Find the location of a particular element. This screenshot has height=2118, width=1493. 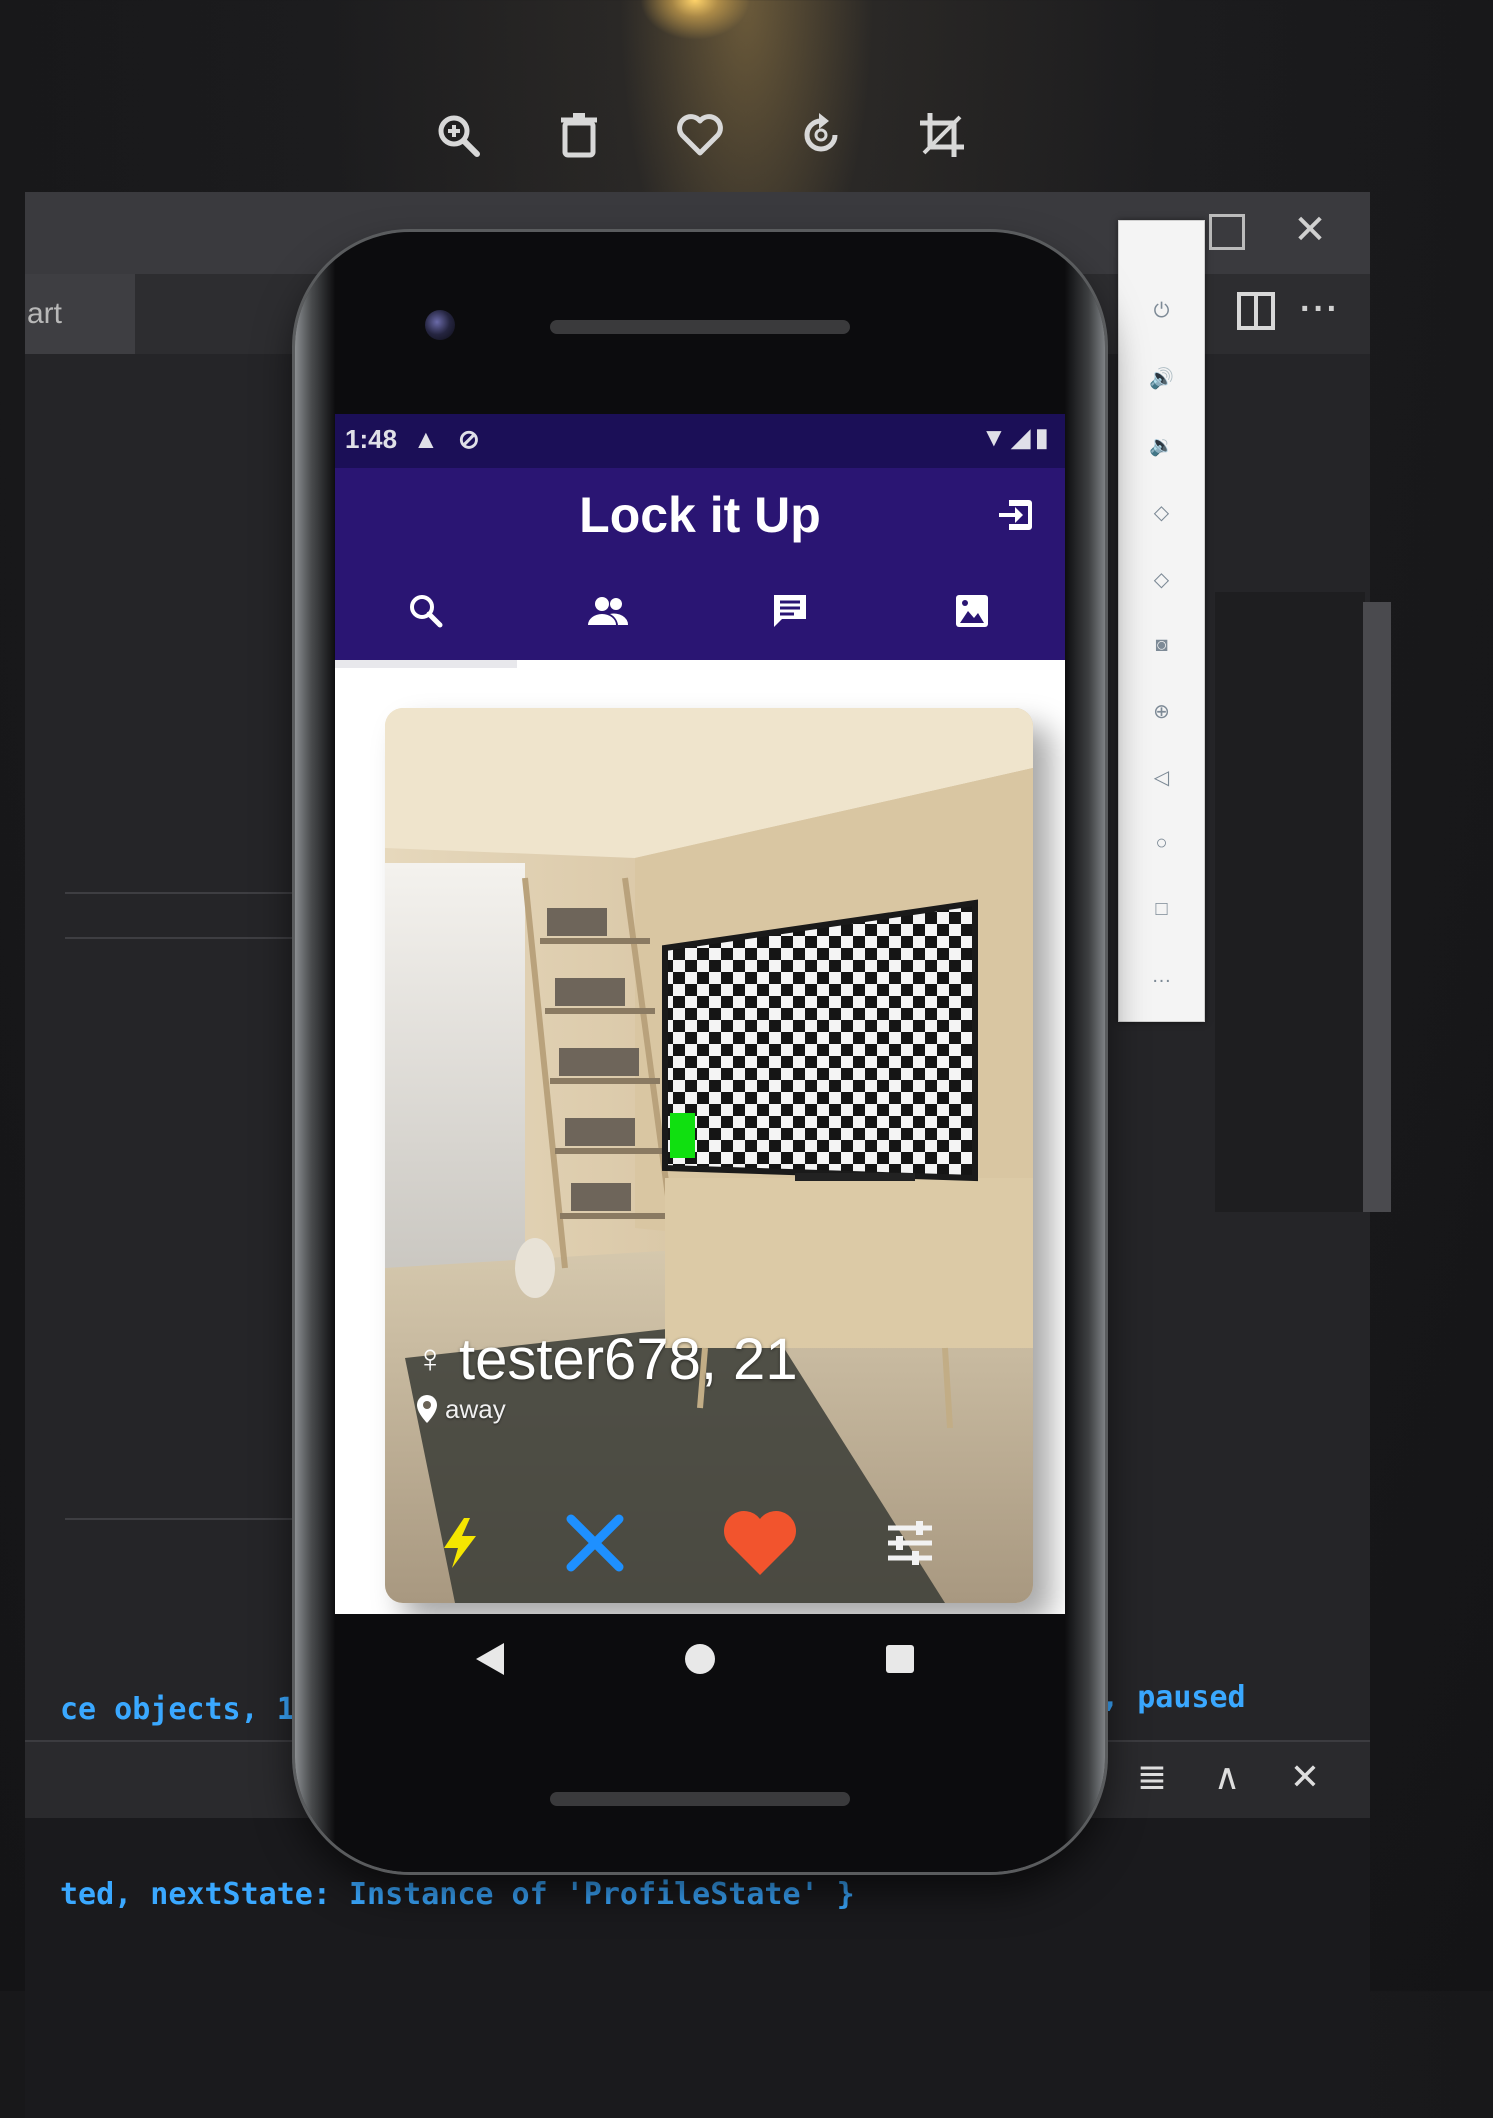

female-gender-icon: ♀ is located at coordinates (430, 1359).